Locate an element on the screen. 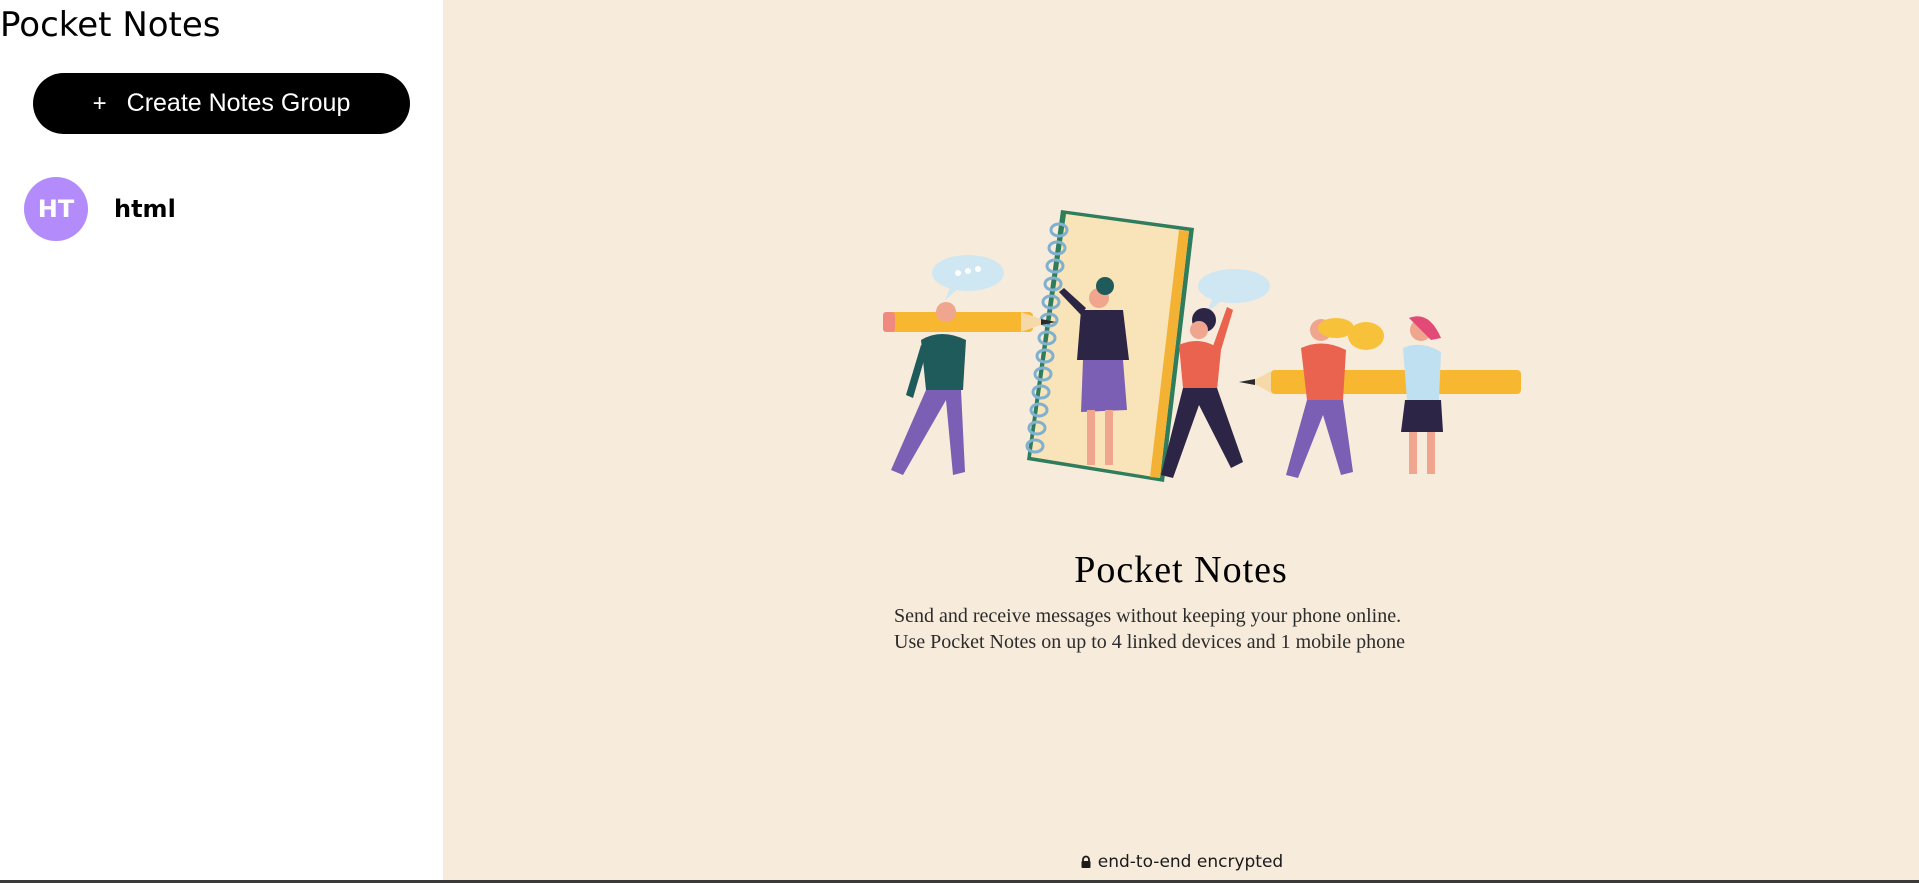 This screenshot has height=883, width=1919. group-name: html is located at coordinates (145, 209).